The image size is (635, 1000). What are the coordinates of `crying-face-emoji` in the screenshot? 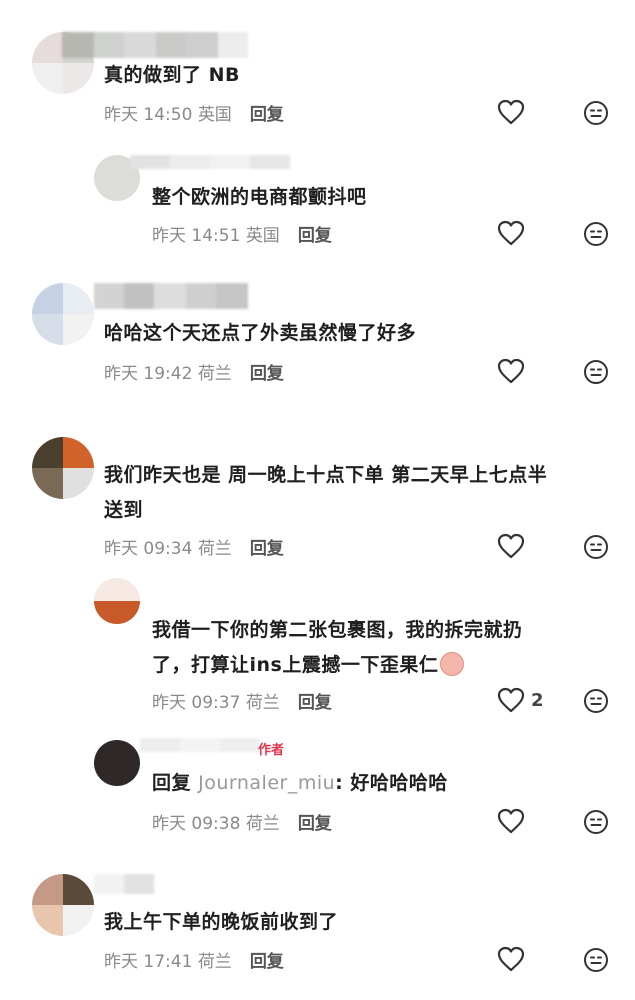 It's located at (452, 663).